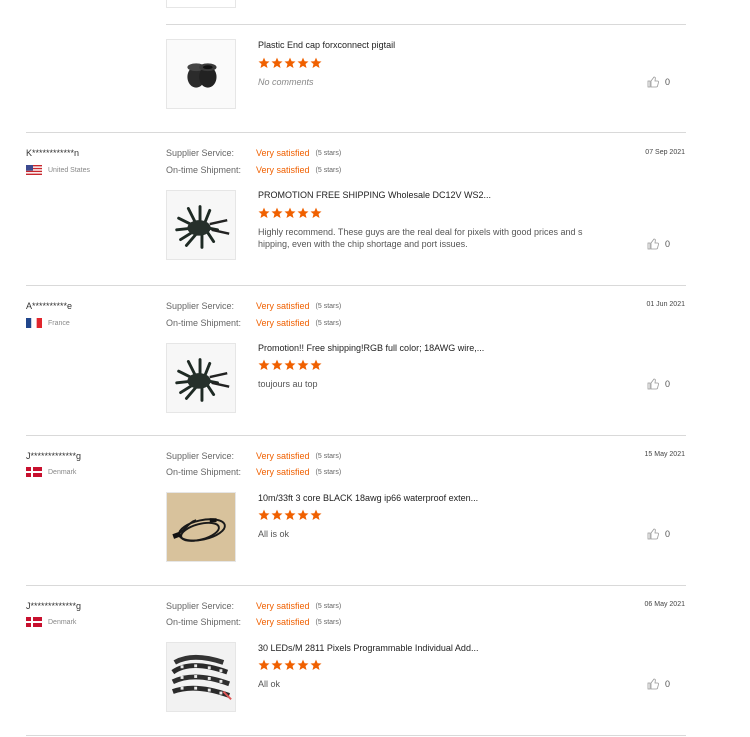 Image resolution: width=750 pixels, height=737 pixels. What do you see at coordinates (69, 170) in the screenshot?
I see `country-name: United States` at bounding box center [69, 170].